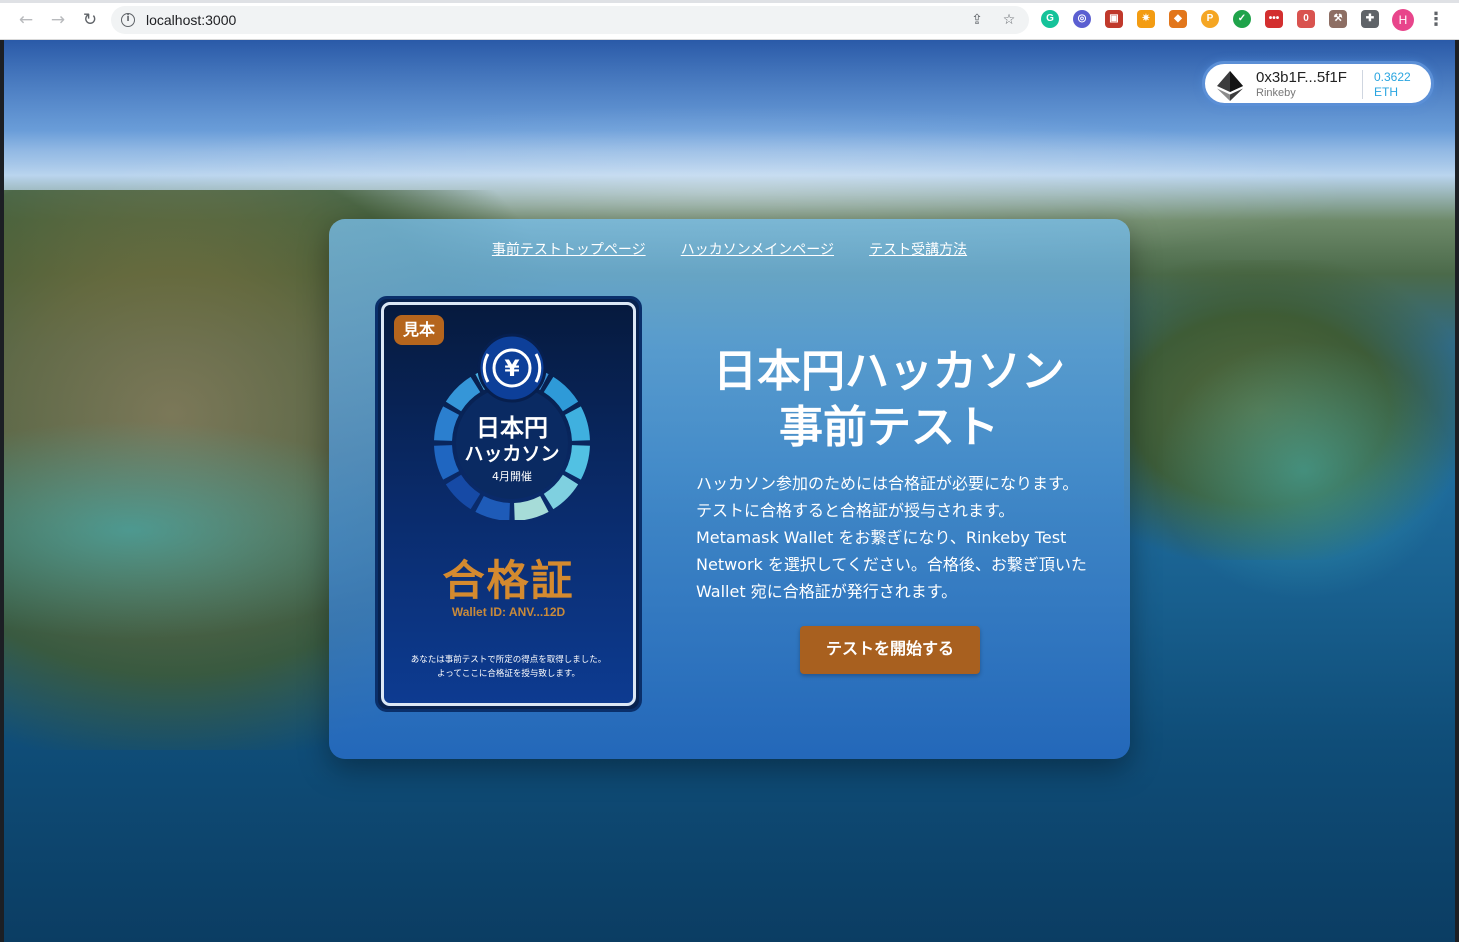 The width and height of the screenshot is (1459, 942). Describe the element at coordinates (889, 371) in the screenshot. I see `page-title-line-1: 日本円ハッカソン` at that location.